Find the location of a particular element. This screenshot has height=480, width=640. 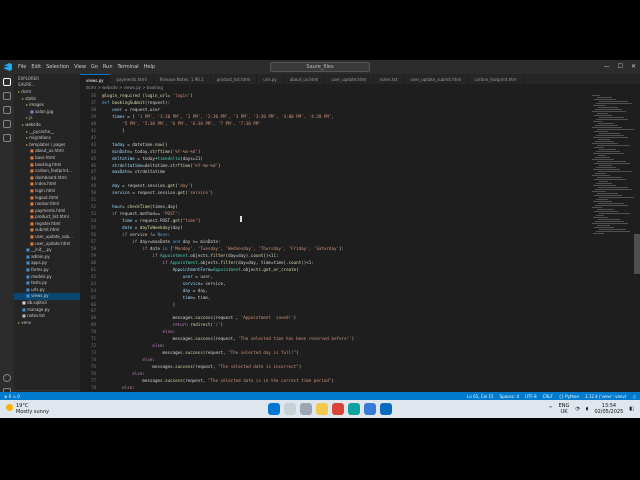

menu-item-file: File is located at coordinates (22, 67).